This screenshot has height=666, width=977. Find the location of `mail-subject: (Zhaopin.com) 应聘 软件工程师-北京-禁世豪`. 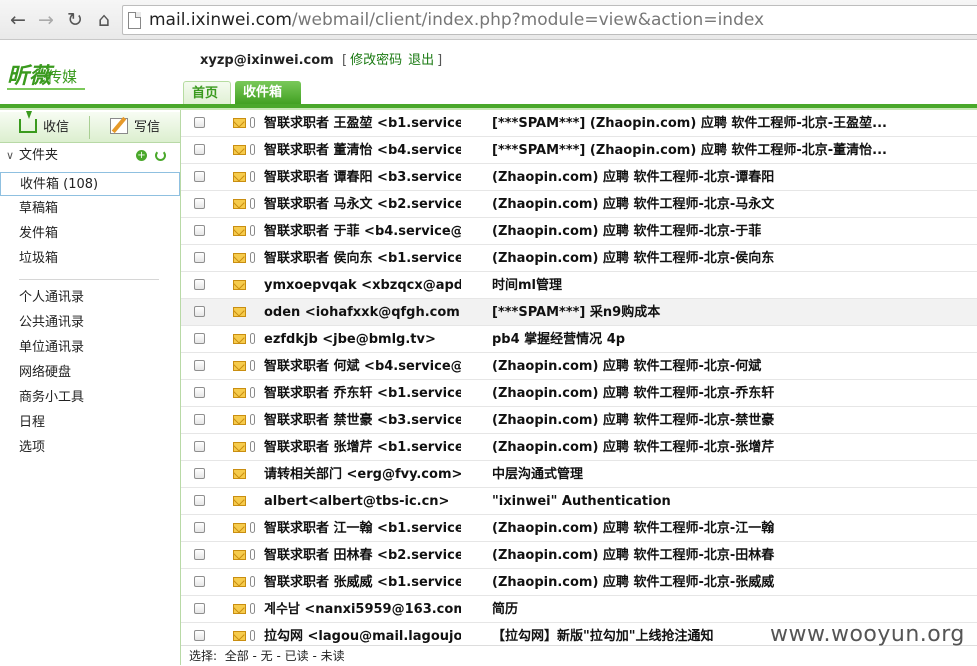

mail-subject: (Zhaopin.com) 应聘 软件工程师-北京-禁世豪 is located at coordinates (727, 420).